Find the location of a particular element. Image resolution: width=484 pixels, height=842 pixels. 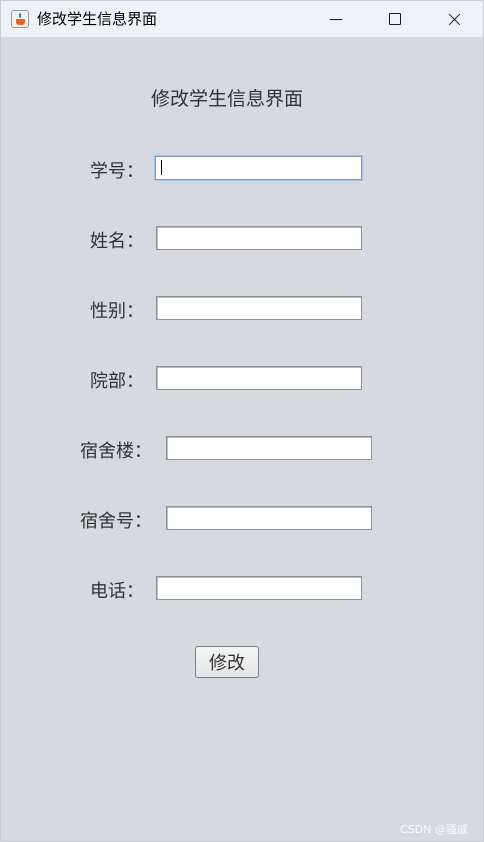

window-title: 修改学生信息界面 is located at coordinates (97, 19).